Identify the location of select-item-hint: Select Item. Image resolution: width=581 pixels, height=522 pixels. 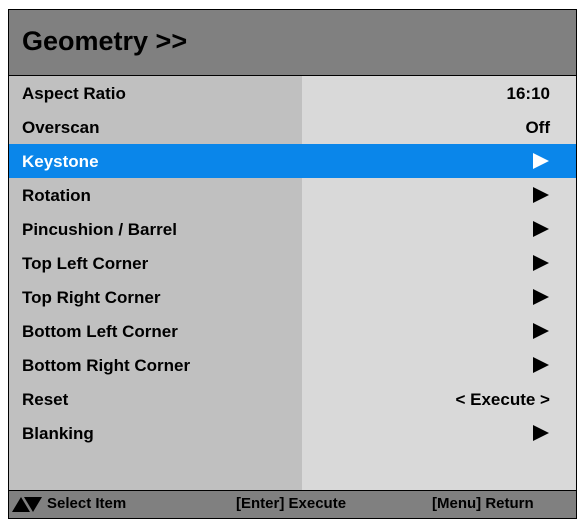
(87, 503).